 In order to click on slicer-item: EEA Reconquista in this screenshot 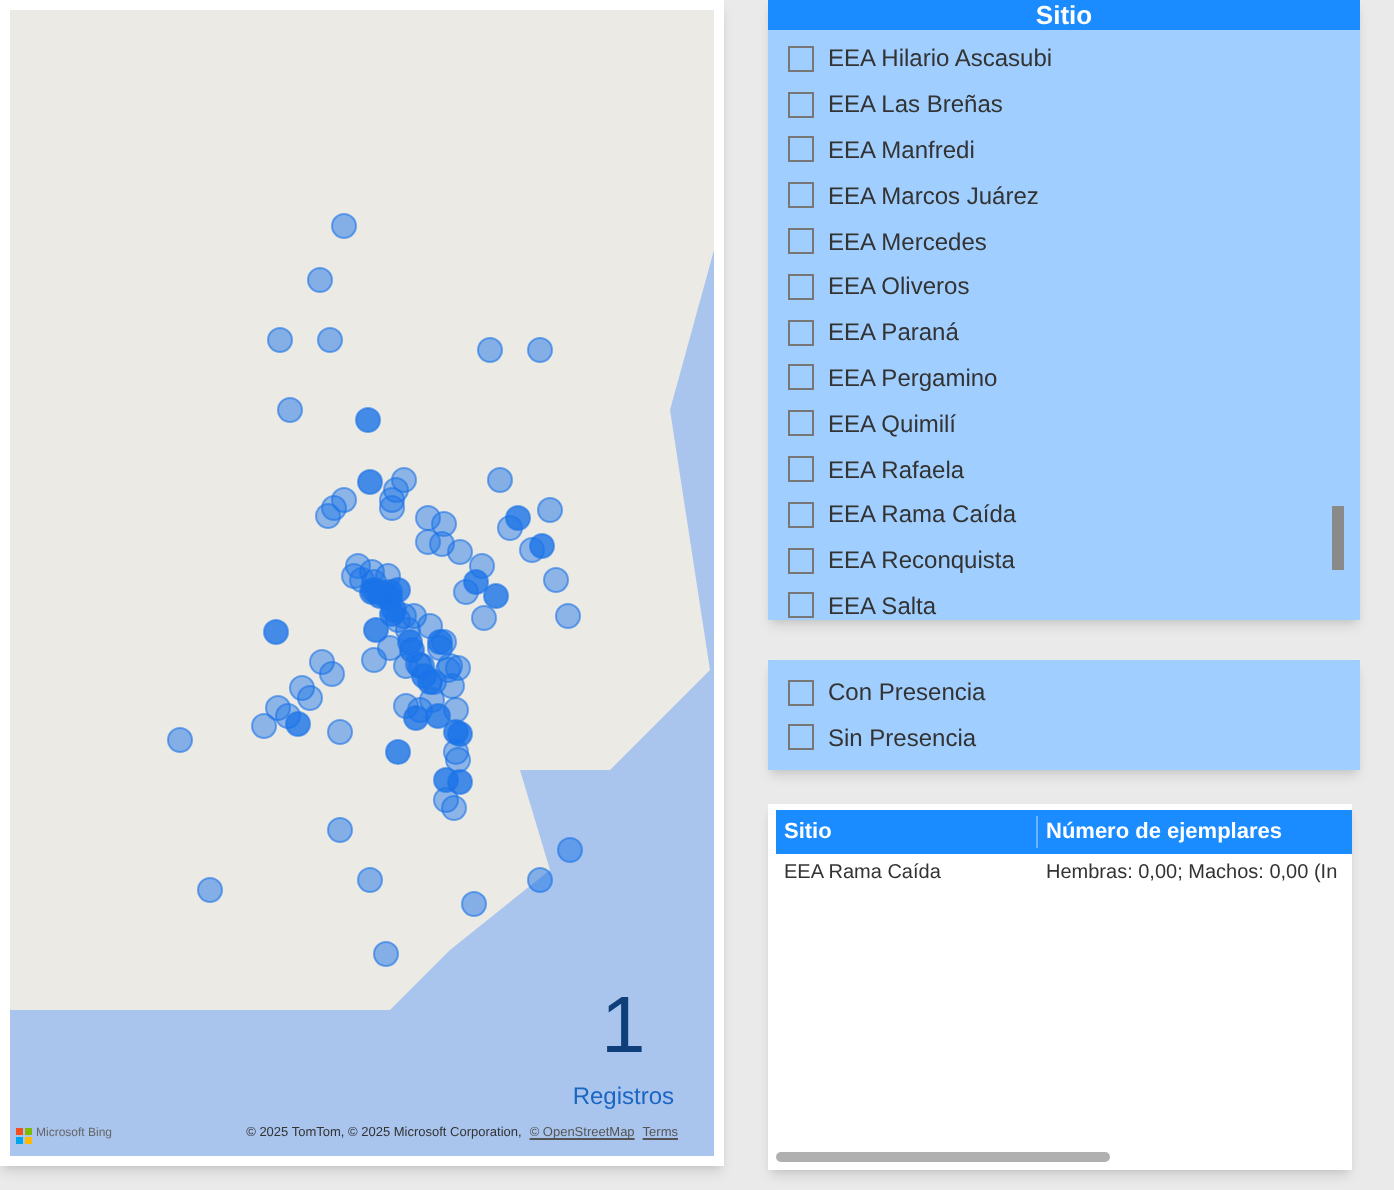, I will do `click(1074, 560)`.